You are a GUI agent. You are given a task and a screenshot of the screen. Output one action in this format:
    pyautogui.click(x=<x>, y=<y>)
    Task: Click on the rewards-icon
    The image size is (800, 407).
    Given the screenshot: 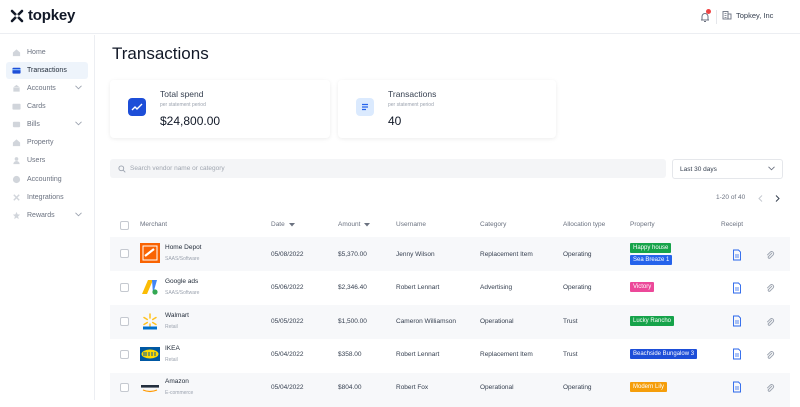 What is the action you would take?
    pyautogui.click(x=16, y=215)
    